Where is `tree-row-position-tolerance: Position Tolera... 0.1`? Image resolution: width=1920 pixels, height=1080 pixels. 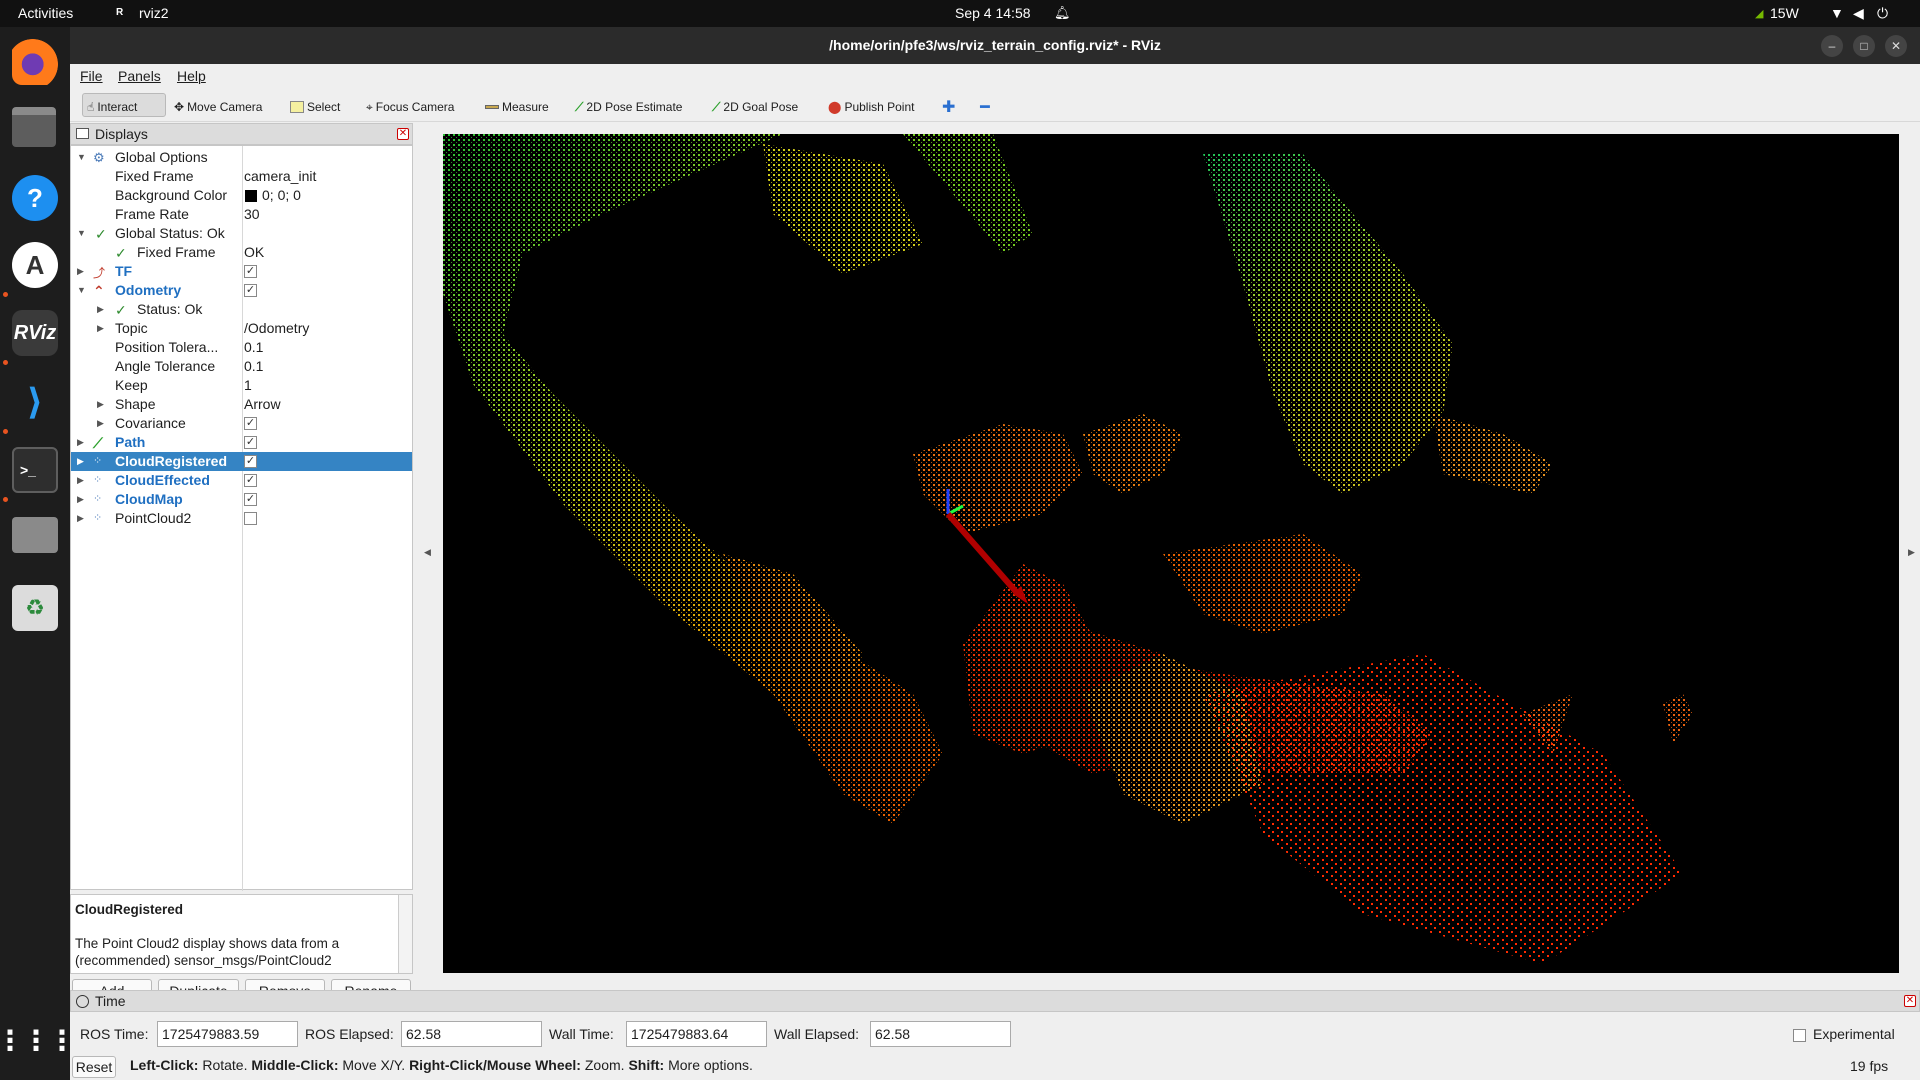 tree-row-position-tolerance: Position Tolera... 0.1 is located at coordinates (241, 347).